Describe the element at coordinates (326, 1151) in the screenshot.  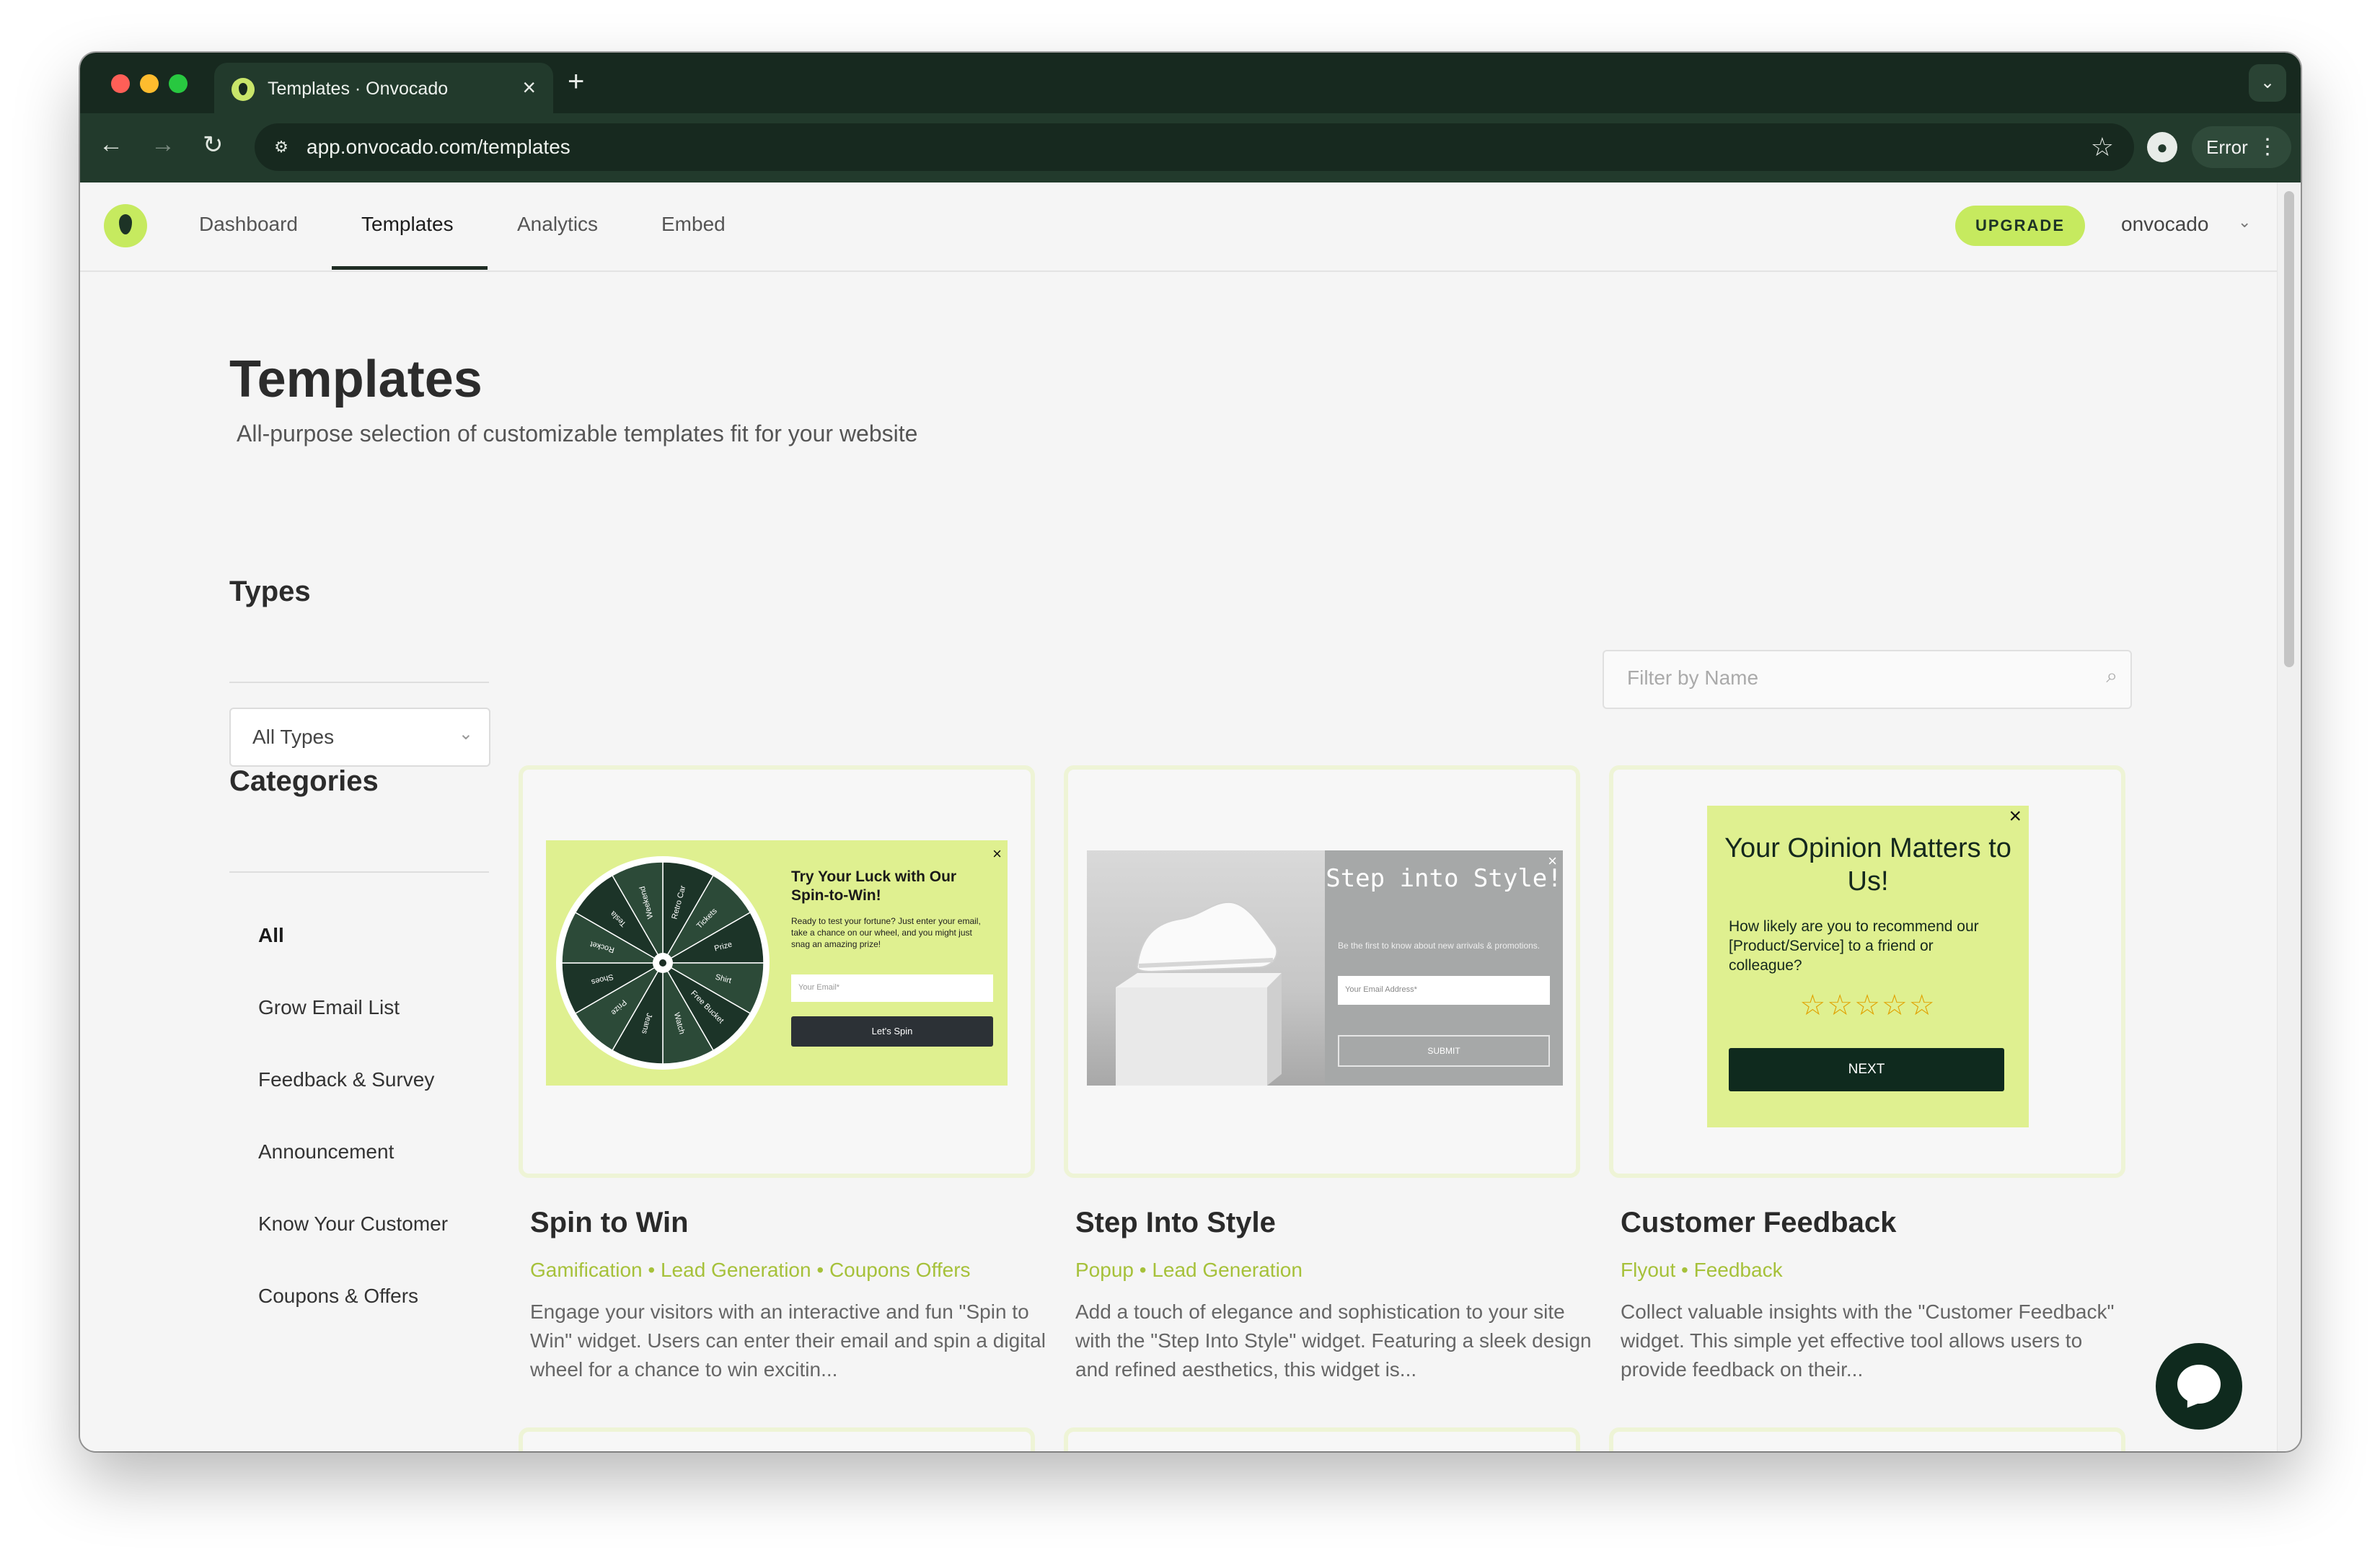
I see `category-announcement: Announcement` at that location.